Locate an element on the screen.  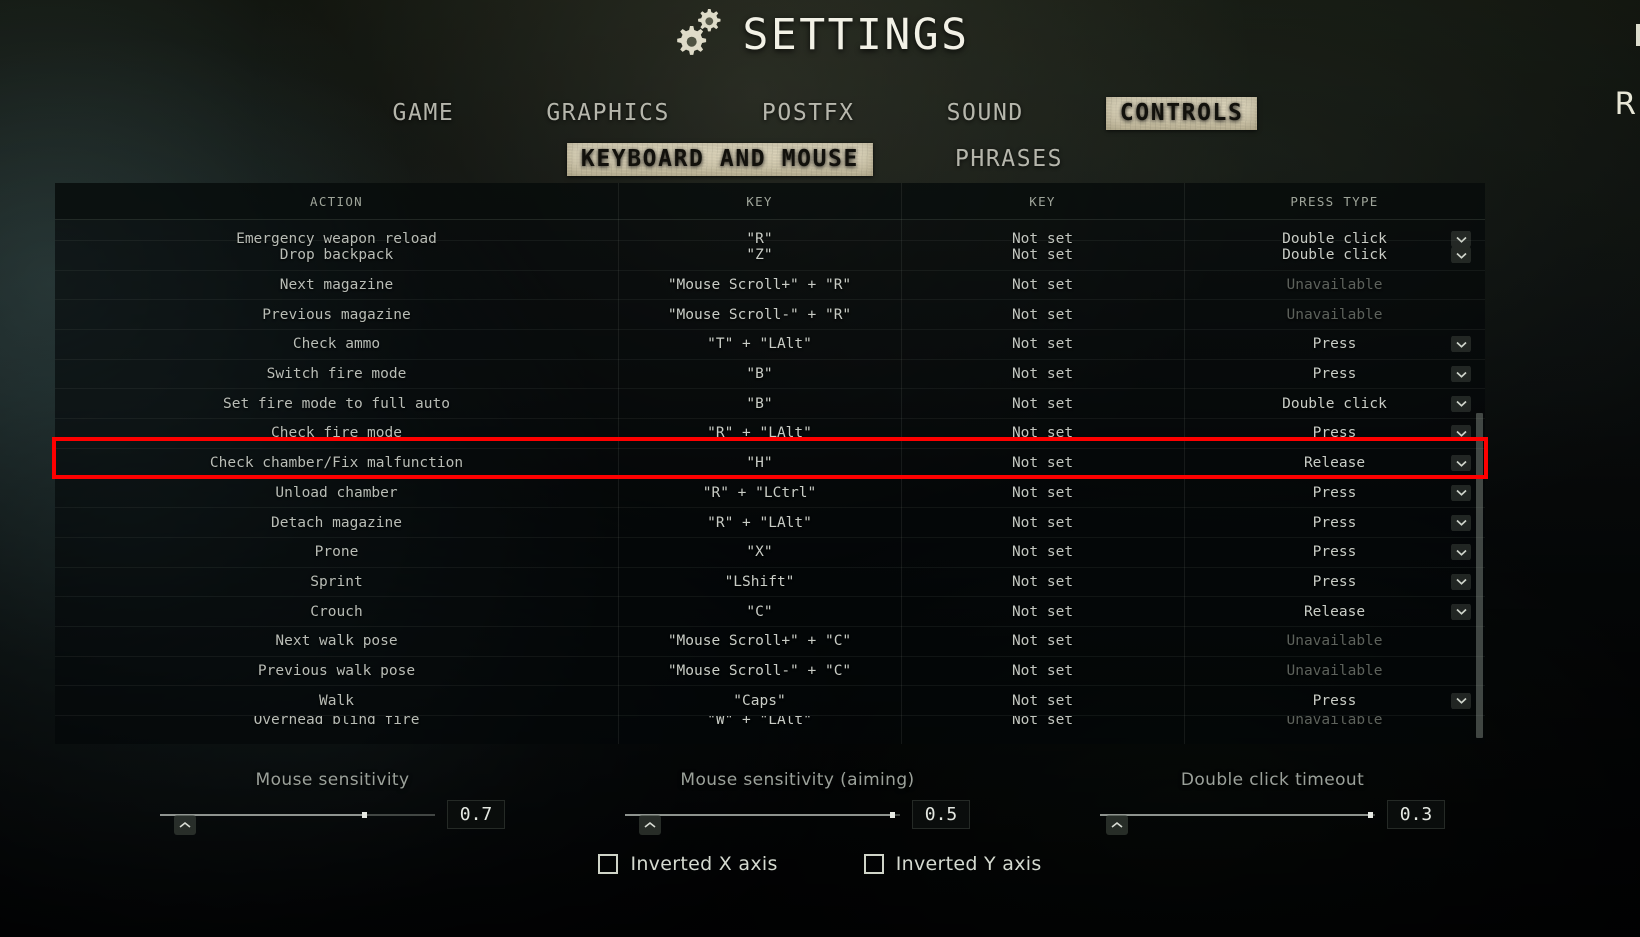
table-row: Drop backpack "Z" Not set Double click is located at coordinates (770, 255).